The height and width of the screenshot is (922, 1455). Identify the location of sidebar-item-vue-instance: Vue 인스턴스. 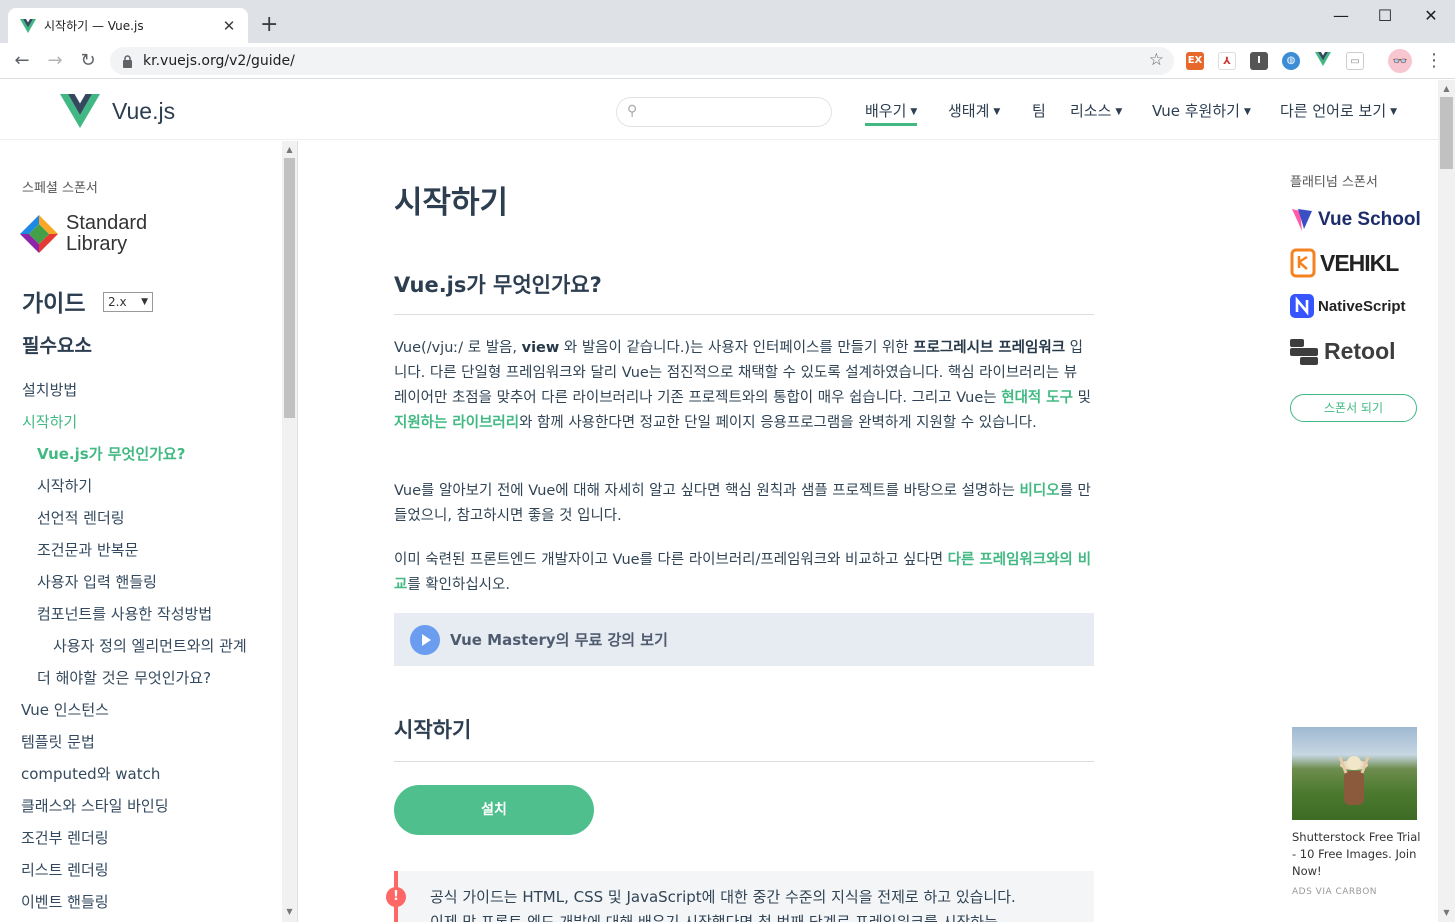
(65, 709).